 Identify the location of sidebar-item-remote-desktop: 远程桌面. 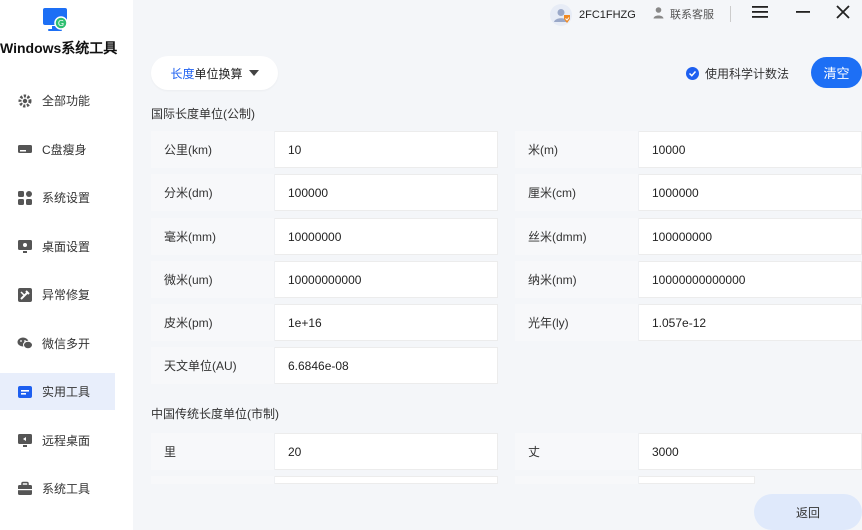
(57, 440).